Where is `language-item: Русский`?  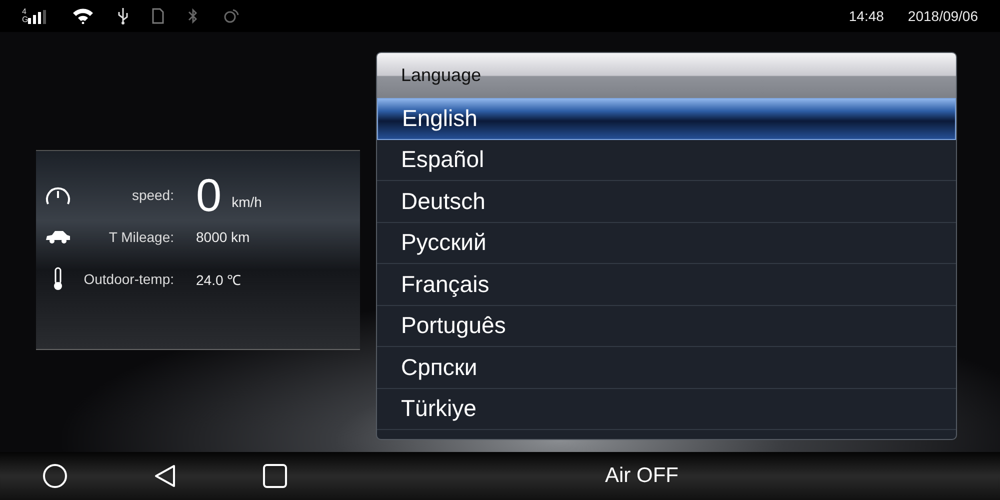
language-item: Русский is located at coordinates (666, 243).